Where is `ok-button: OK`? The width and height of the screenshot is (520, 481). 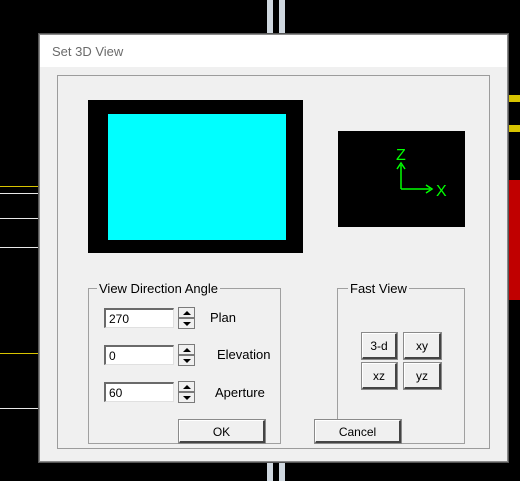
ok-button: OK is located at coordinates (222, 431).